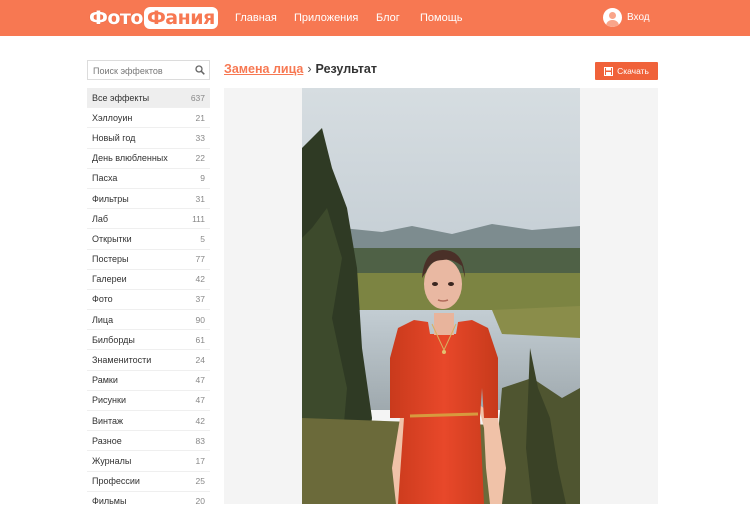  I want to click on sidebar-item-label: Рамки, so click(105, 380).